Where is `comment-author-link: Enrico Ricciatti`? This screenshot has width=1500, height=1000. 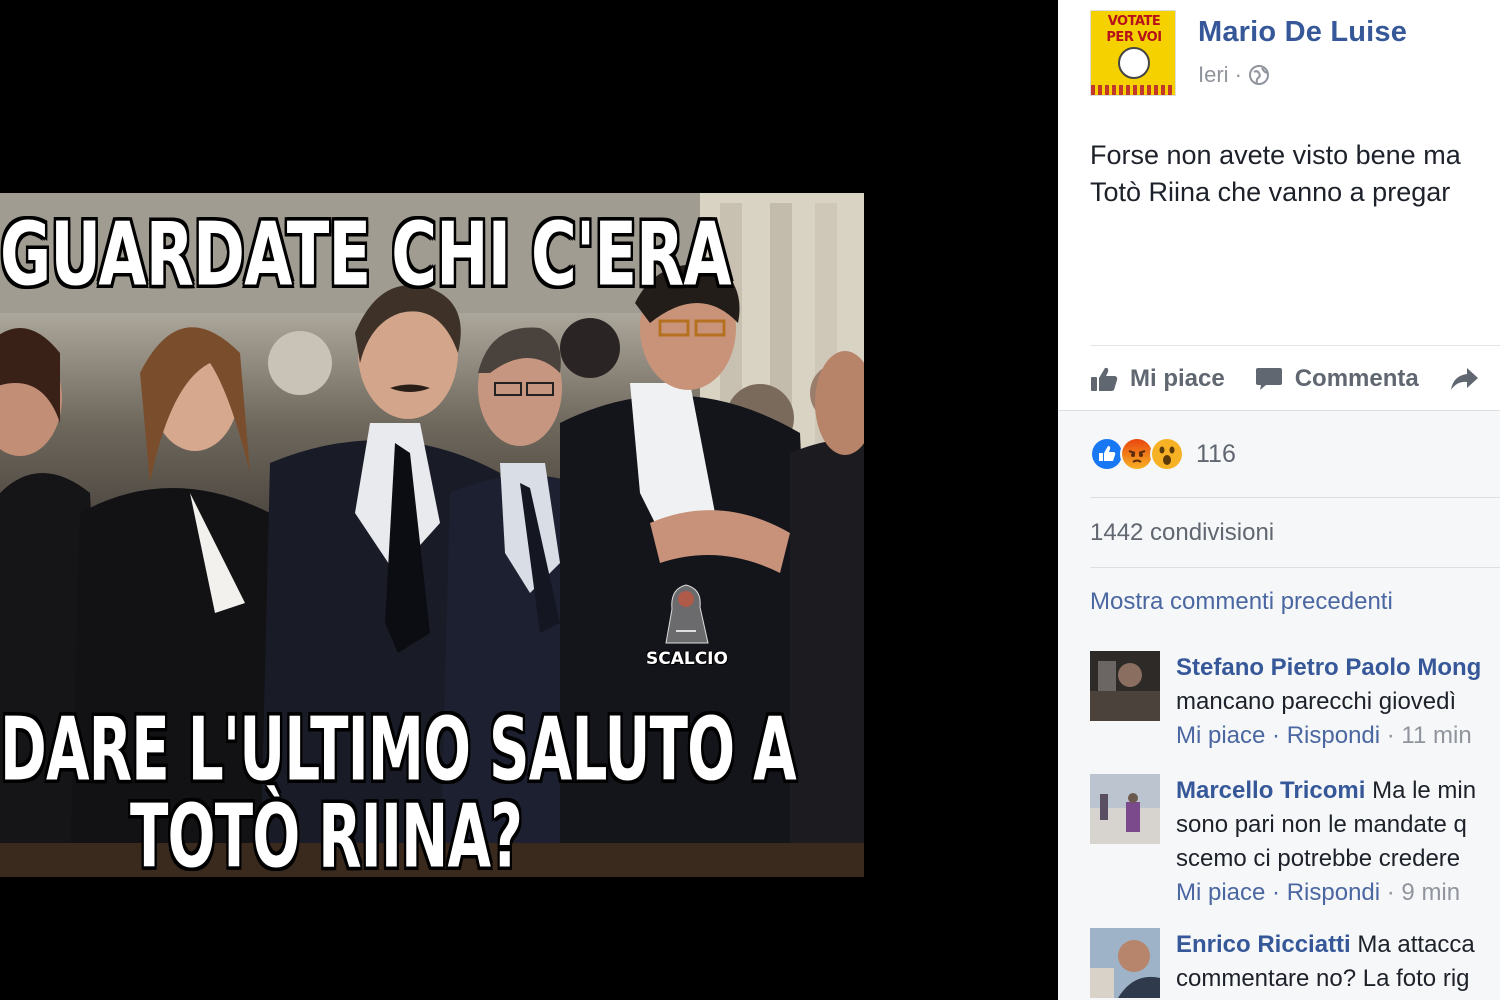 comment-author-link: Enrico Ricciatti is located at coordinates (1263, 944).